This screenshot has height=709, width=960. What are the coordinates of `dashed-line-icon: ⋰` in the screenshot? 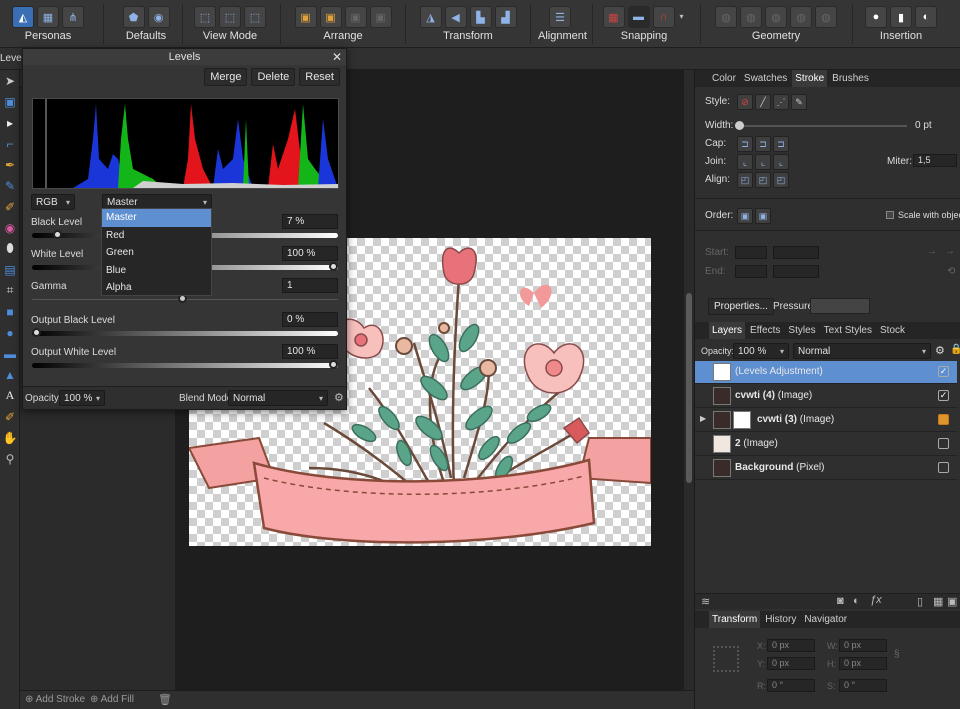 It's located at (781, 102).